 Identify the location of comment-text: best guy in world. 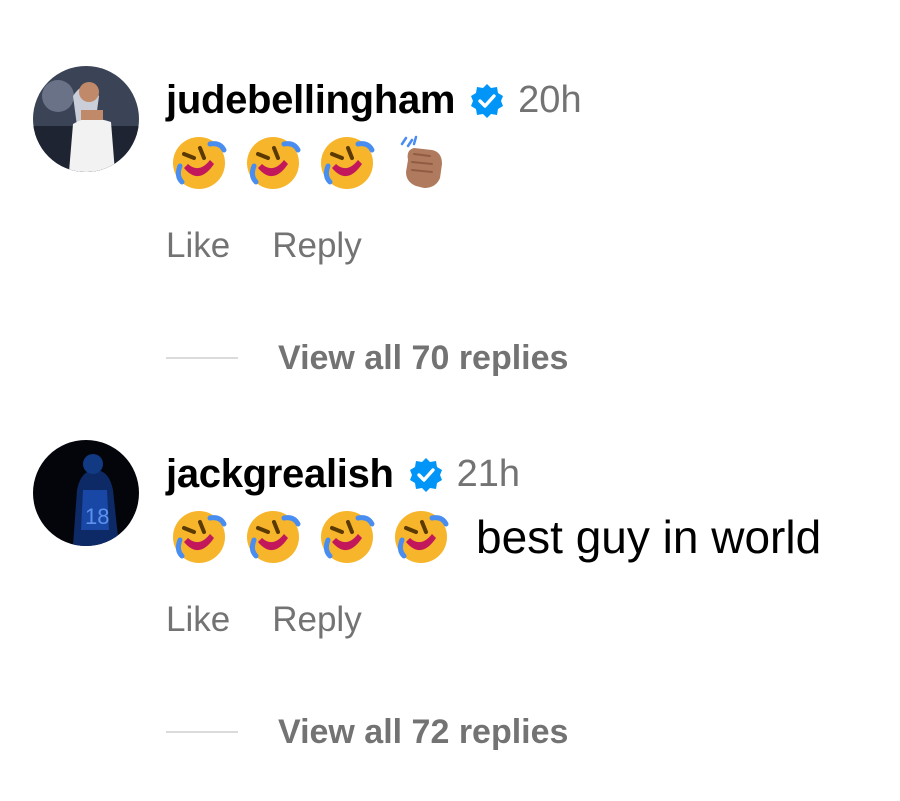
(649, 537).